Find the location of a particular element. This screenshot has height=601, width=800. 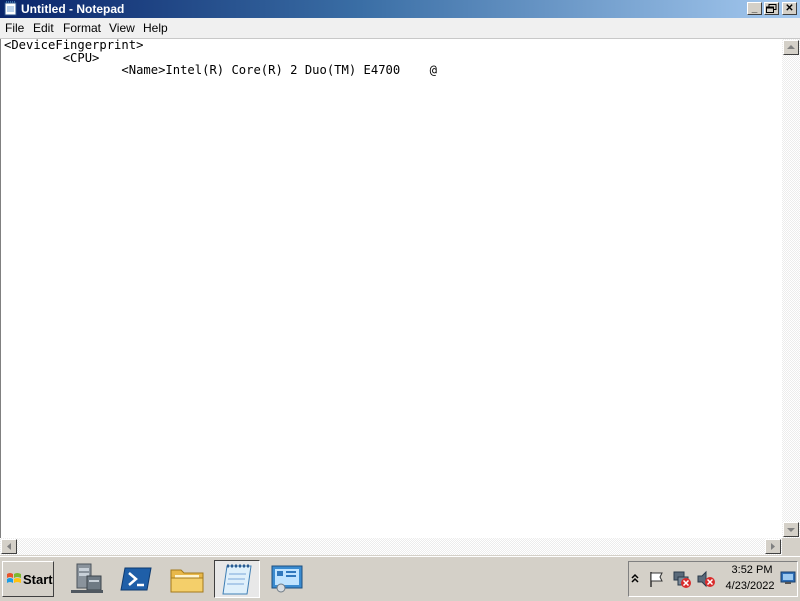

scroll-up-button is located at coordinates (791, 47).